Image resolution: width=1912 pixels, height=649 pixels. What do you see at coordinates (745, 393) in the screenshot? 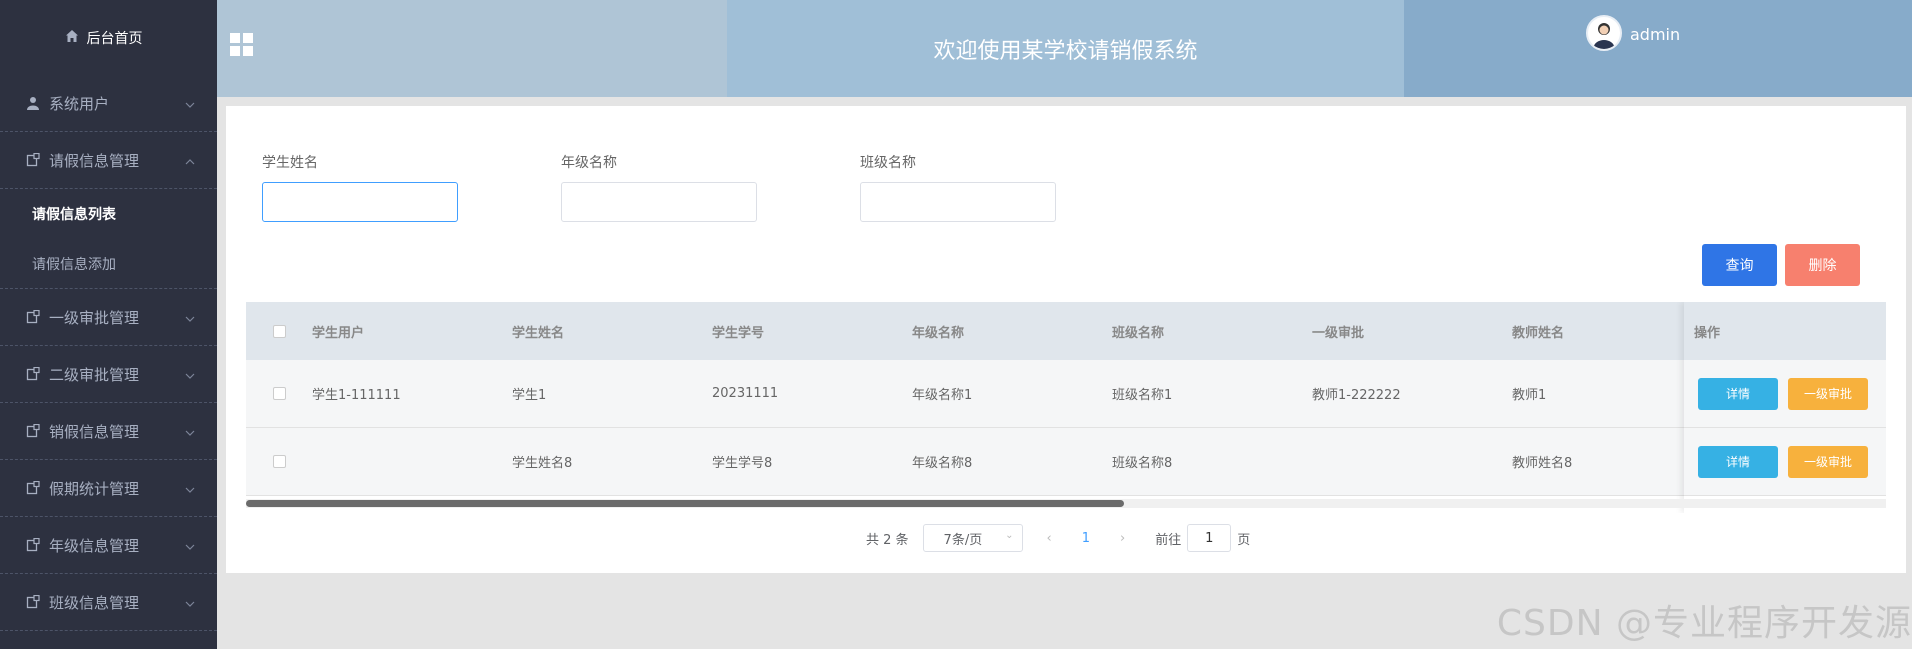
I see `table-cell: 20231111` at bounding box center [745, 393].